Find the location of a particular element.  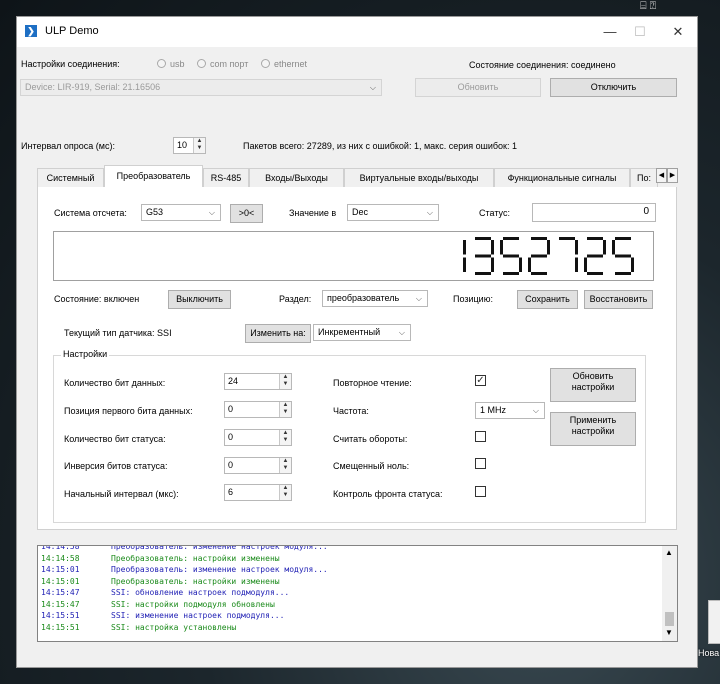

status-value: 0 is located at coordinates (646, 211).